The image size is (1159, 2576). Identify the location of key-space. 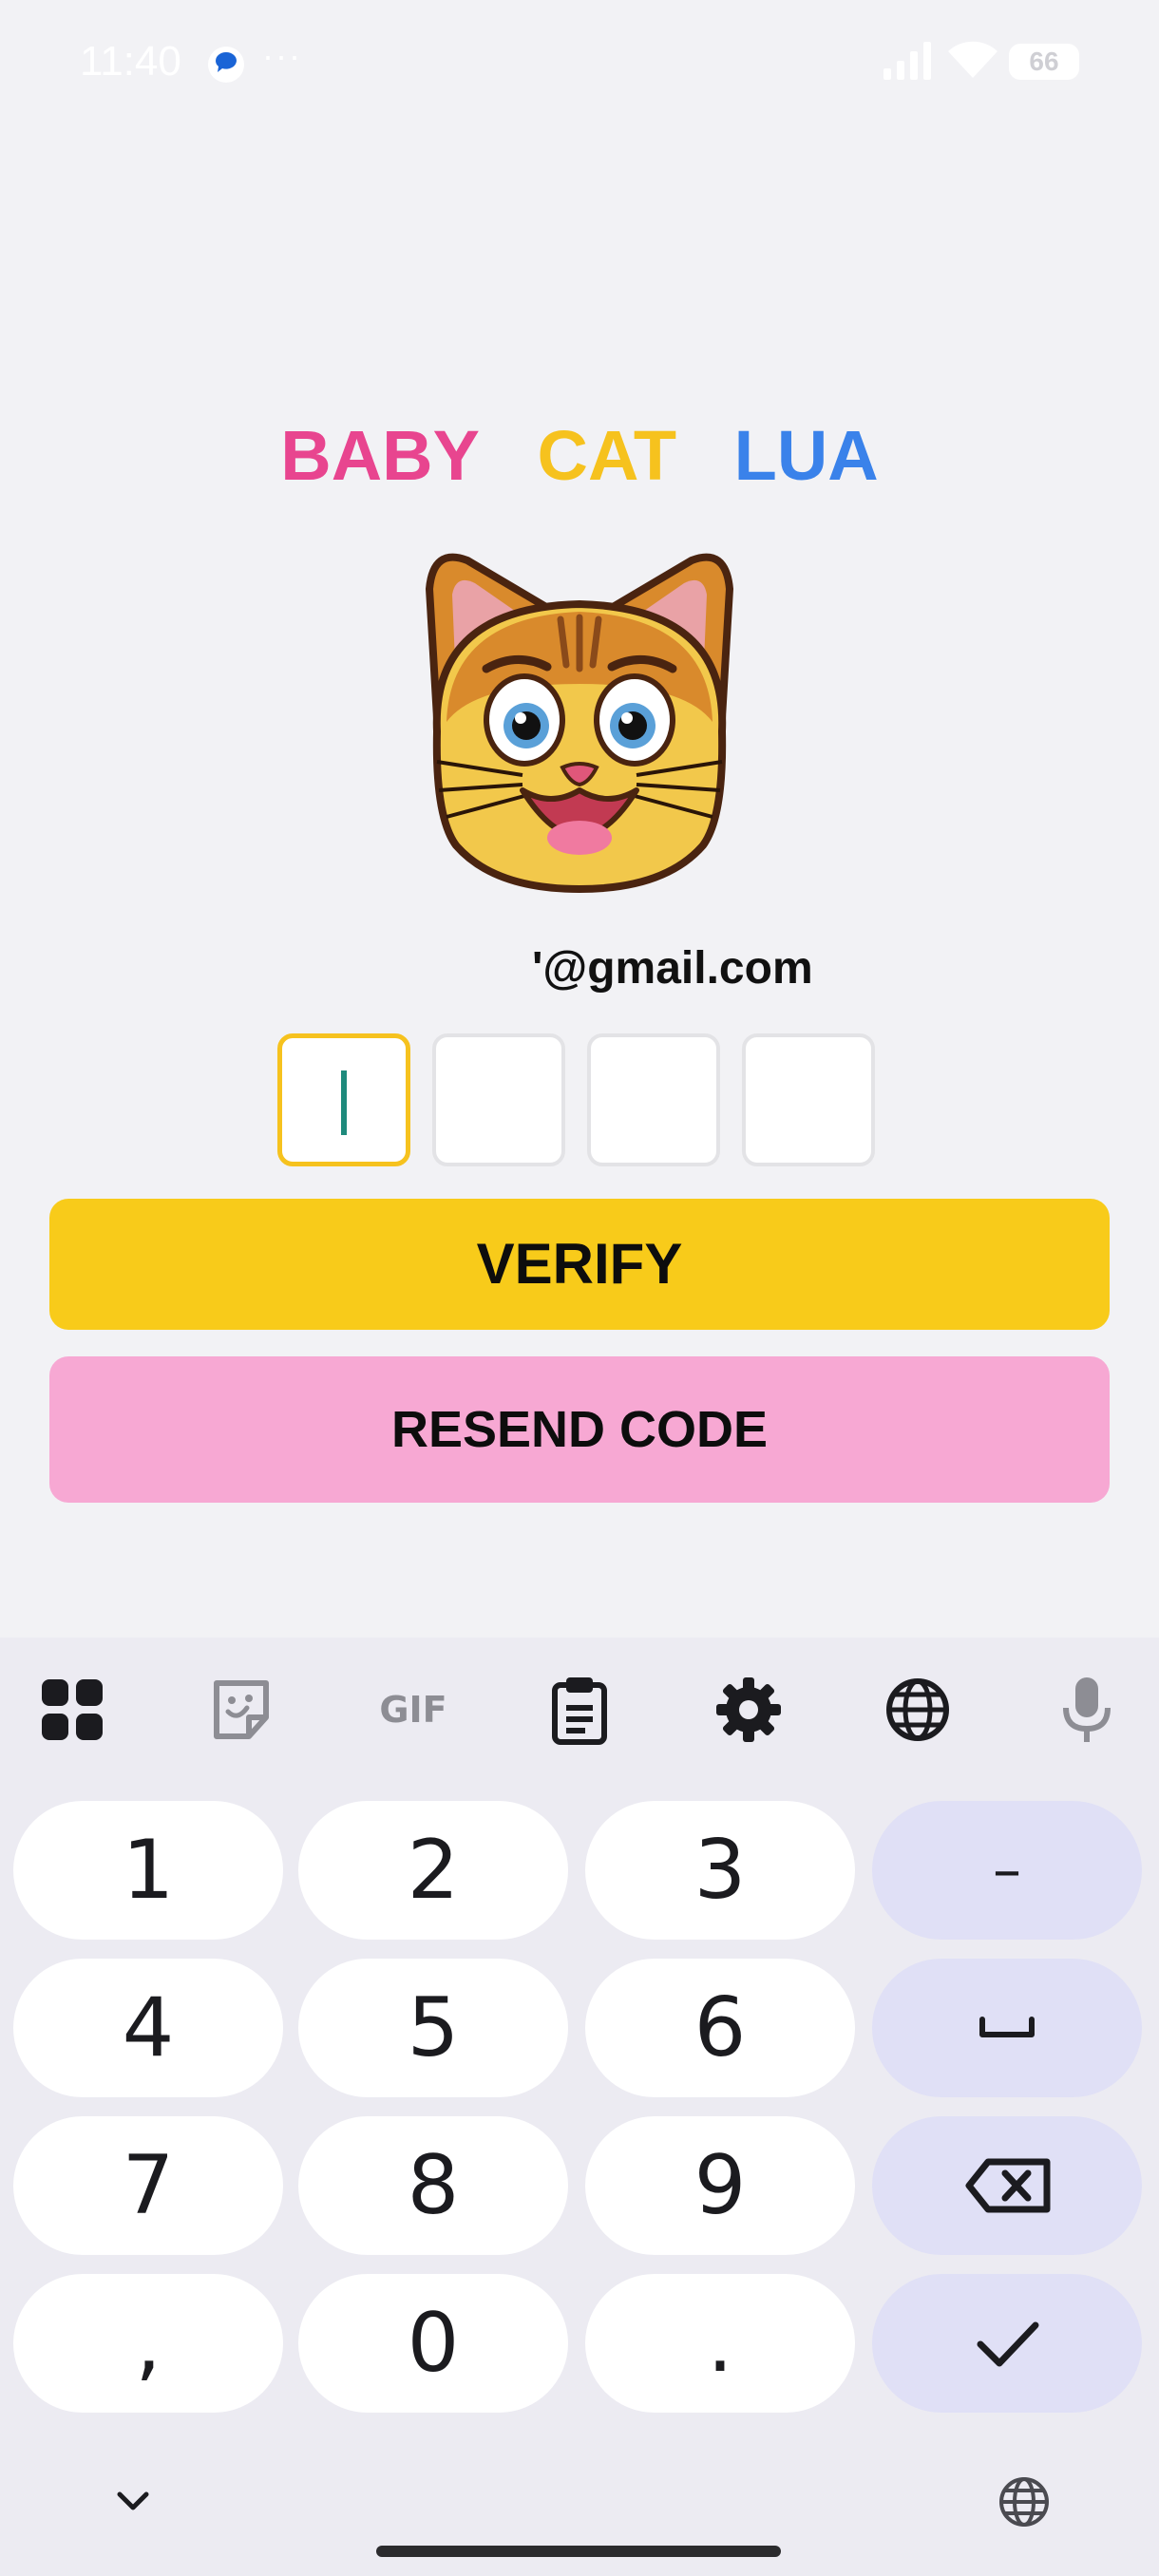
(1007, 2028).